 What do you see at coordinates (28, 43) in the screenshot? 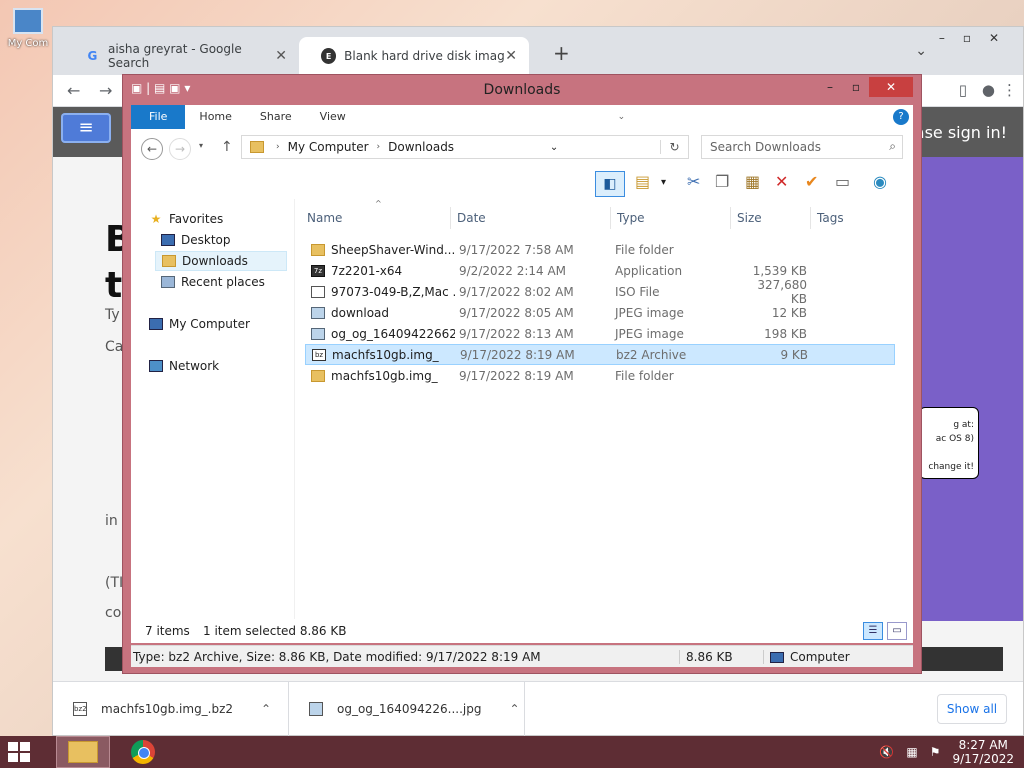
I see `desktop-icon-label: My Com` at bounding box center [28, 43].